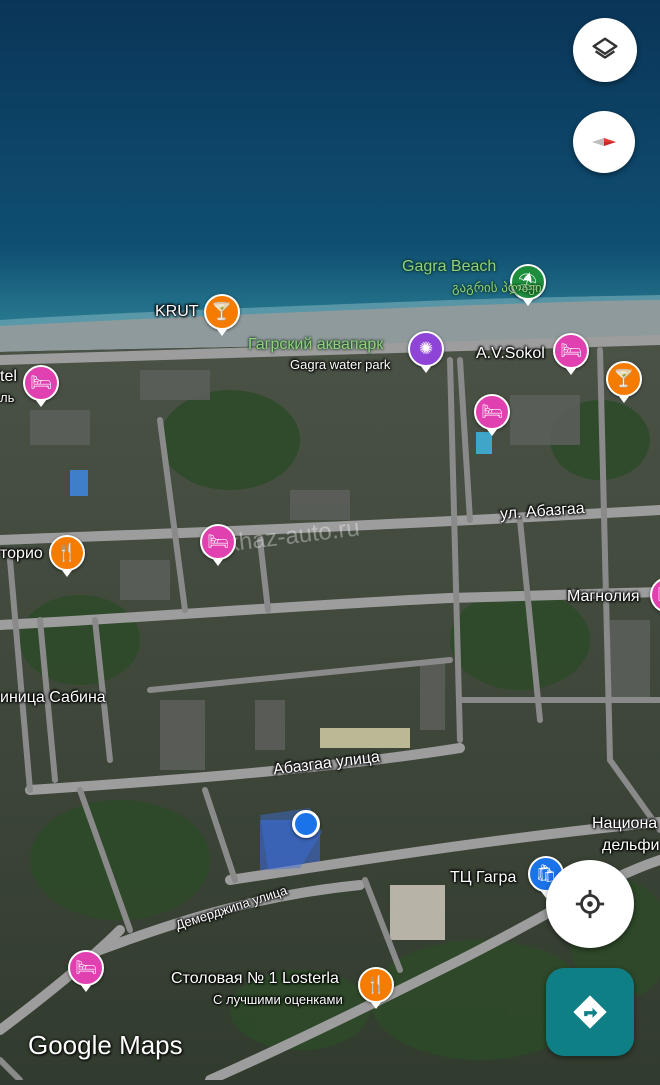 The height and width of the screenshot is (1085, 660). Describe the element at coordinates (255, 979) in the screenshot. I see `stolovaya-label: Столовая № 1 Losterla` at that location.